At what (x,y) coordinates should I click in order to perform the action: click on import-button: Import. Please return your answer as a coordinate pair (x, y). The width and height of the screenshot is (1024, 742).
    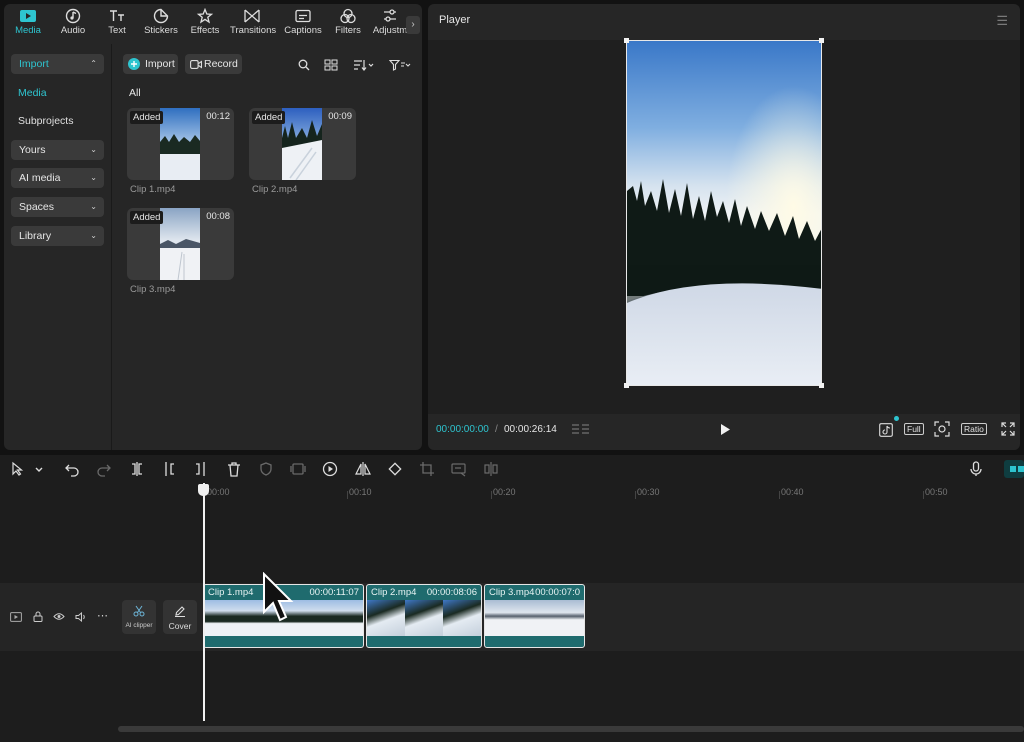
    Looking at the image, I should click on (150, 64).